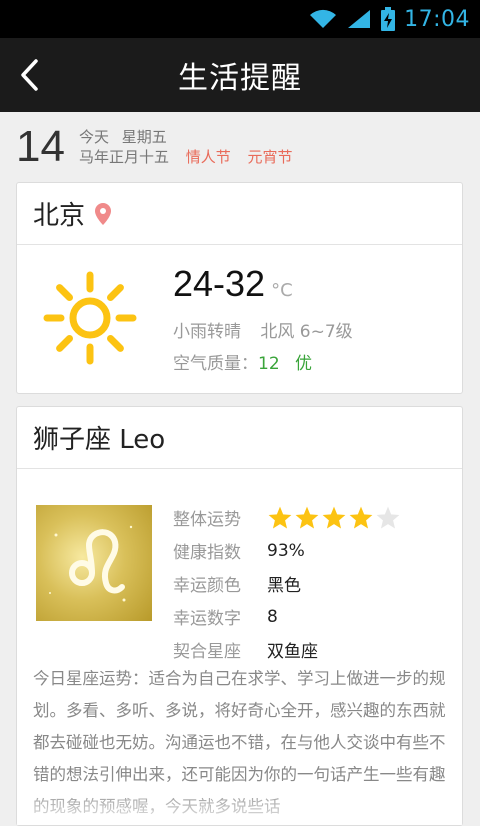  What do you see at coordinates (240, 78) in the screenshot?
I see `page-title: 生活提醒` at bounding box center [240, 78].